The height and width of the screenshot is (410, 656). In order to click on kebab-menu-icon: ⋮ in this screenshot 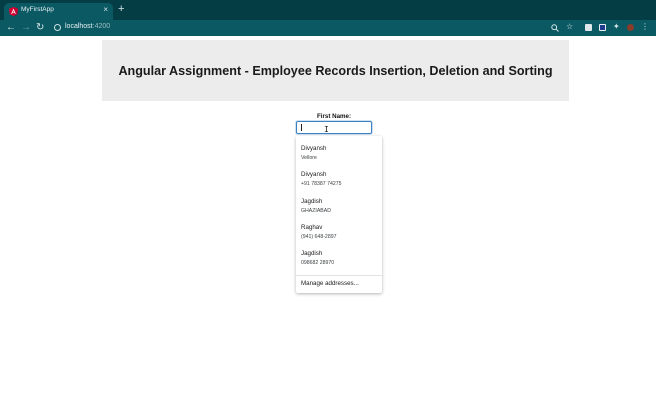, I will do `click(645, 27)`.